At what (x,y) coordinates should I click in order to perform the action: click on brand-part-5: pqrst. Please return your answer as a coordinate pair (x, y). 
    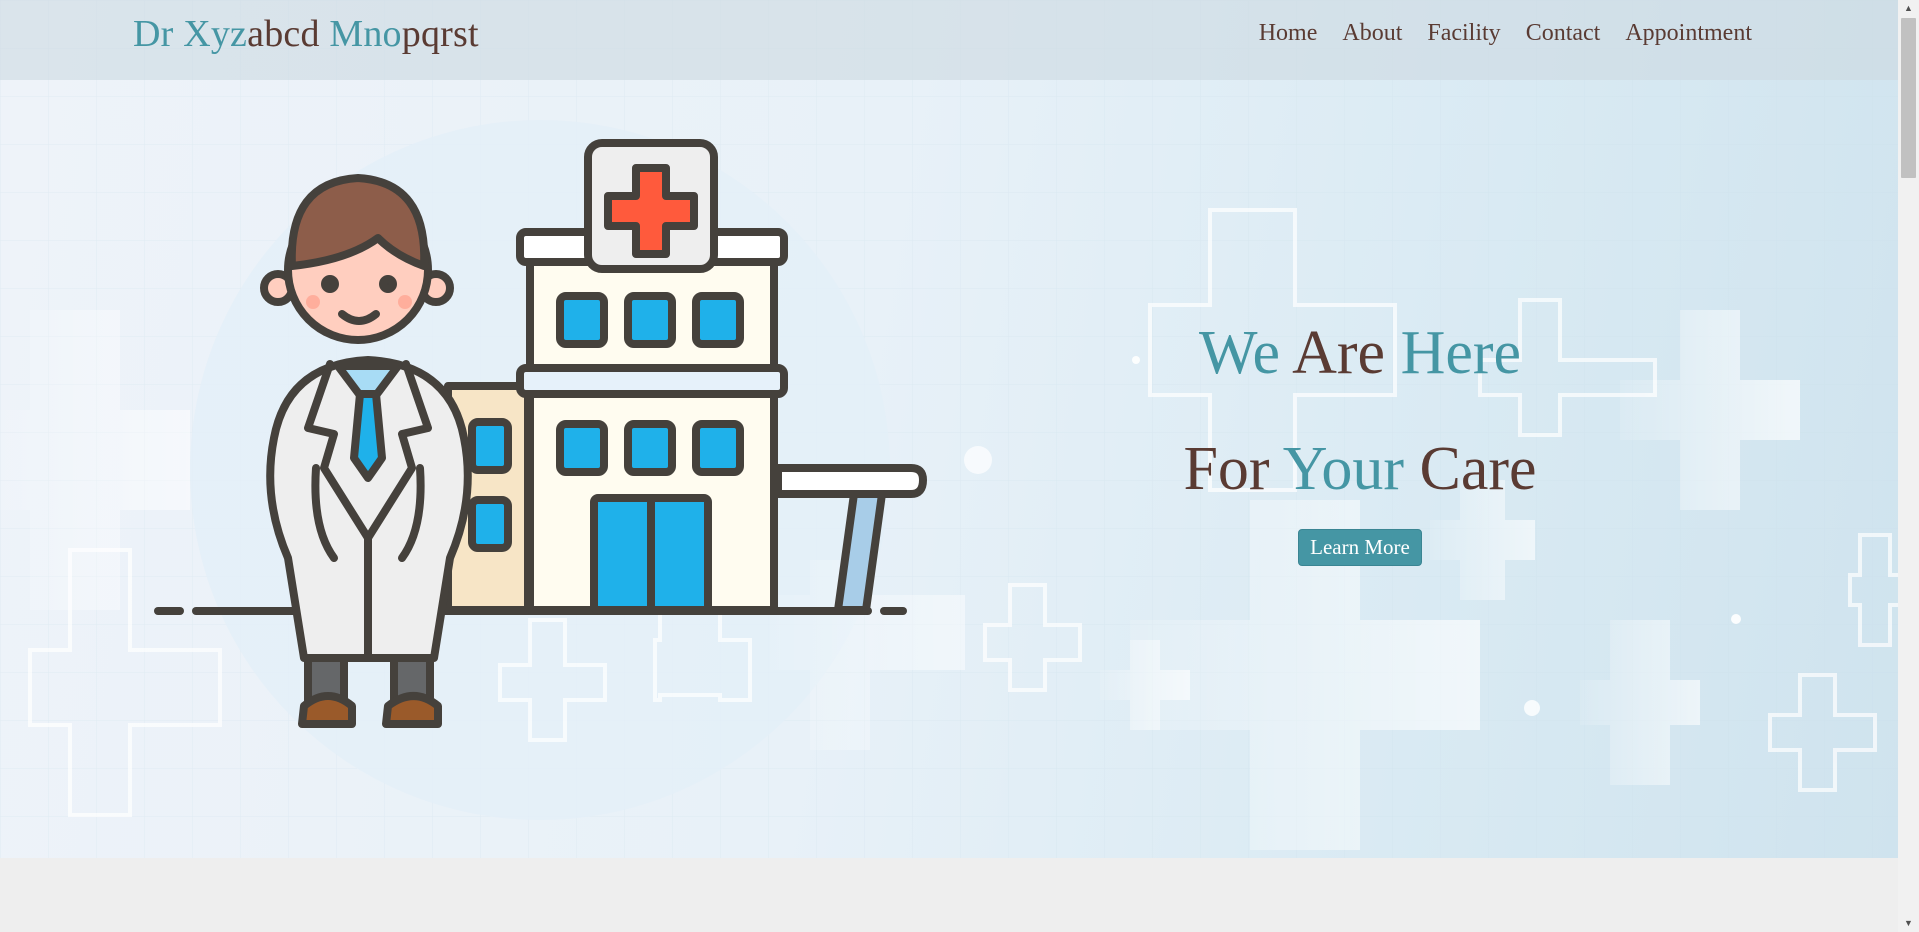
    Looking at the image, I should click on (440, 34).